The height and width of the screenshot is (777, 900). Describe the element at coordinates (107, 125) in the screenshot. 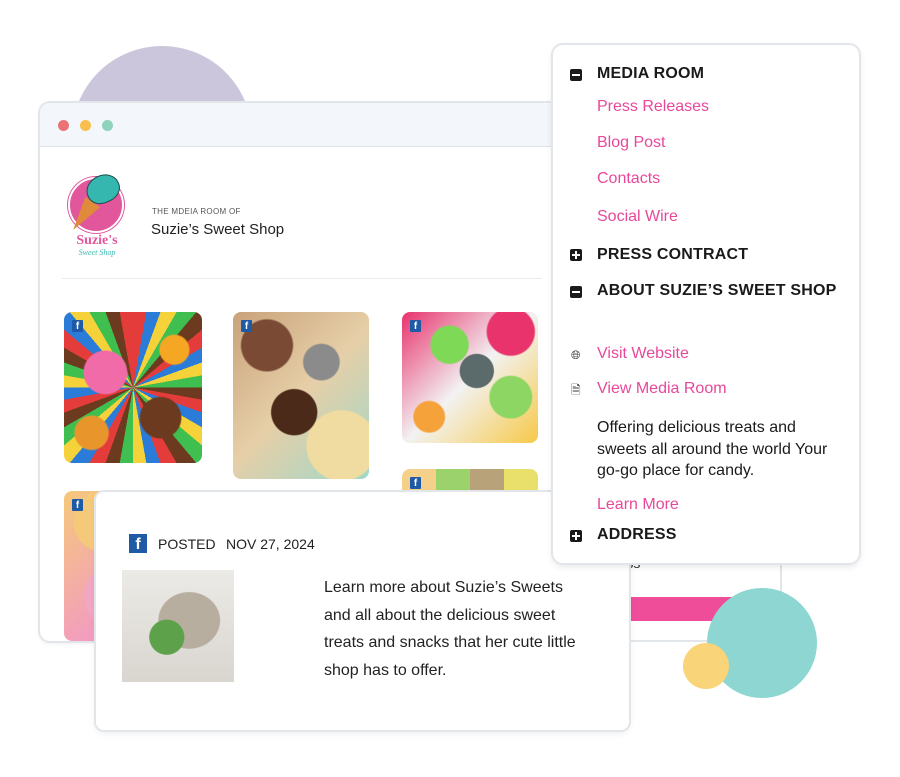

I see `window-maximize-dot` at that location.